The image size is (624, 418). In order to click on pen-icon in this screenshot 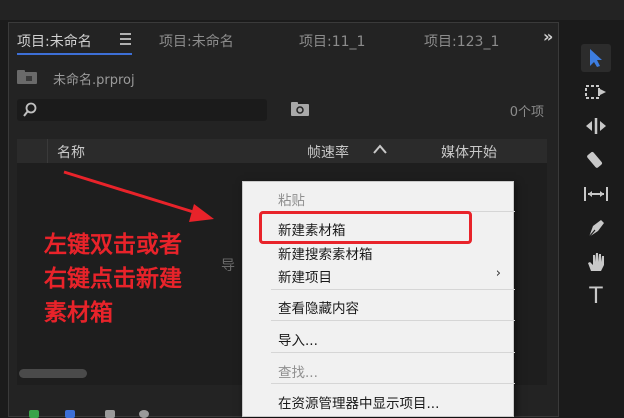, I will do `click(596, 229)`.